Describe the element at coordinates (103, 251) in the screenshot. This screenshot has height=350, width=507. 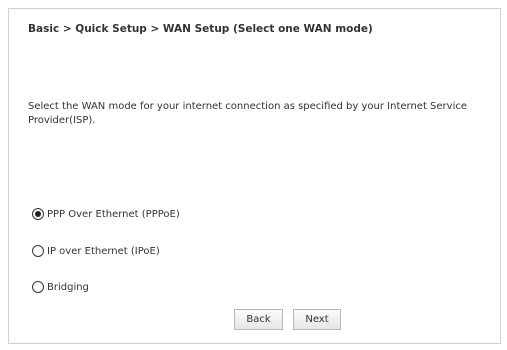
I see `ipoe-label: IP over Ethernet (IPoE)` at that location.